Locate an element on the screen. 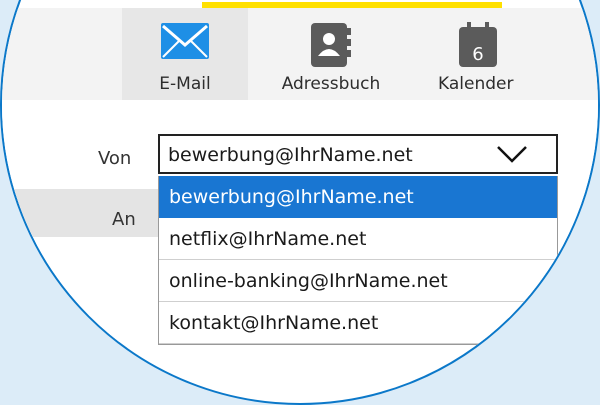  to-label: An is located at coordinates (124, 219).